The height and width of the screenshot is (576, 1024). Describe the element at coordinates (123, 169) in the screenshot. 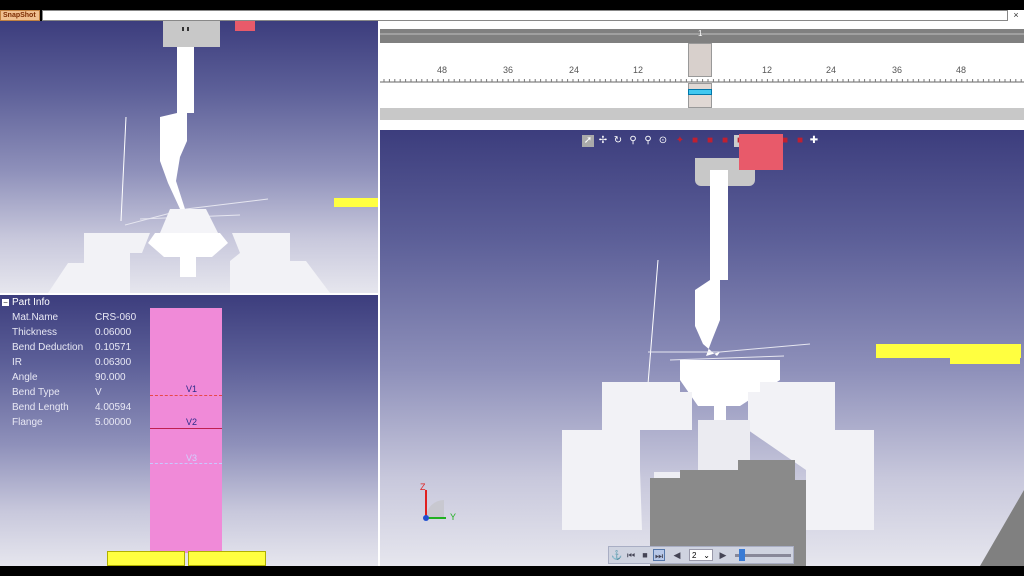

I see `sheet-flange-left` at that location.